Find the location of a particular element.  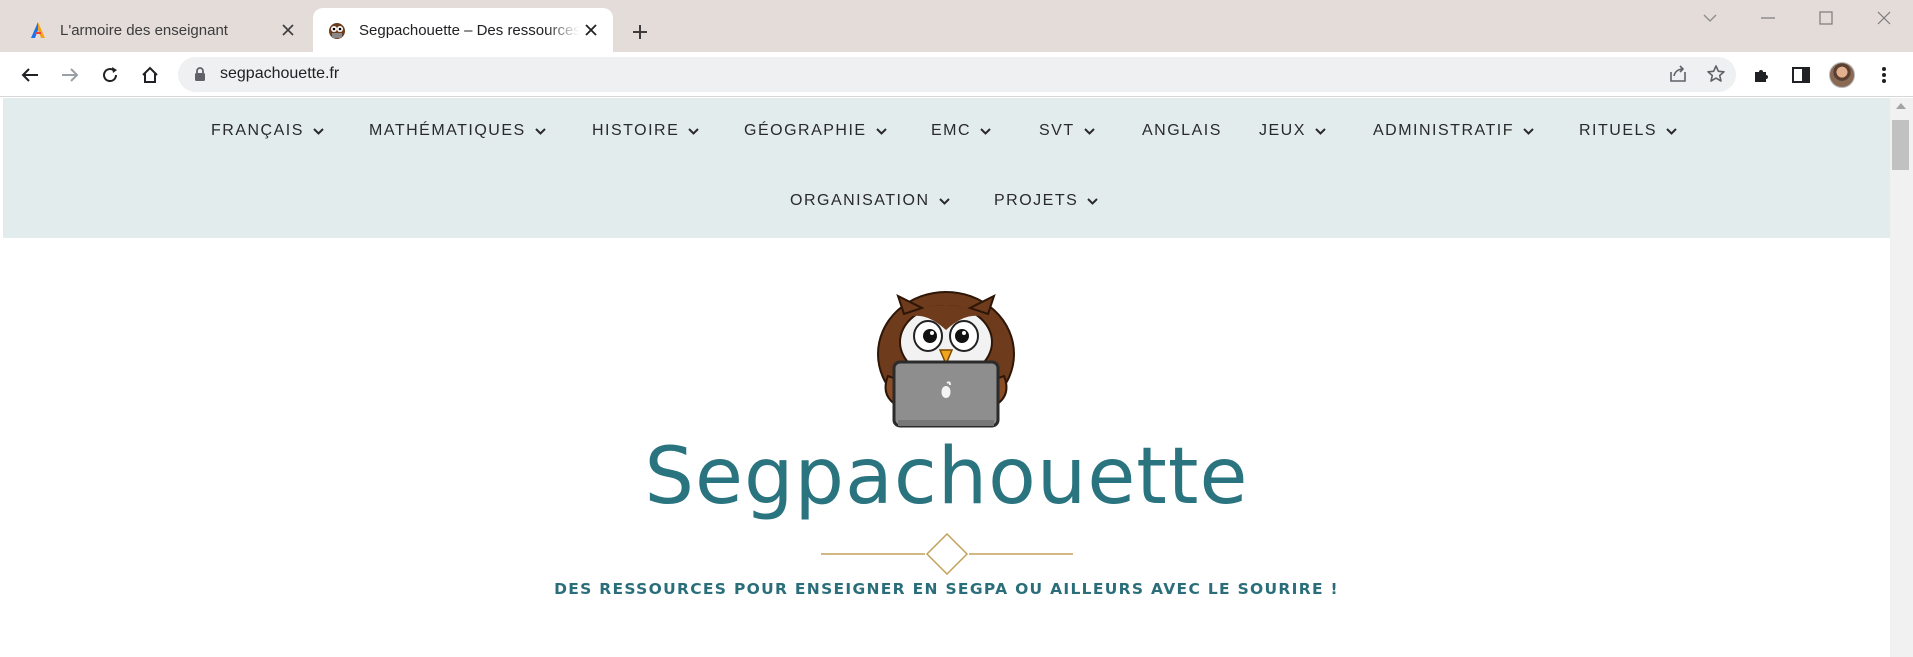

tab-title: L'armoire des enseignant is located at coordinates (144, 30).